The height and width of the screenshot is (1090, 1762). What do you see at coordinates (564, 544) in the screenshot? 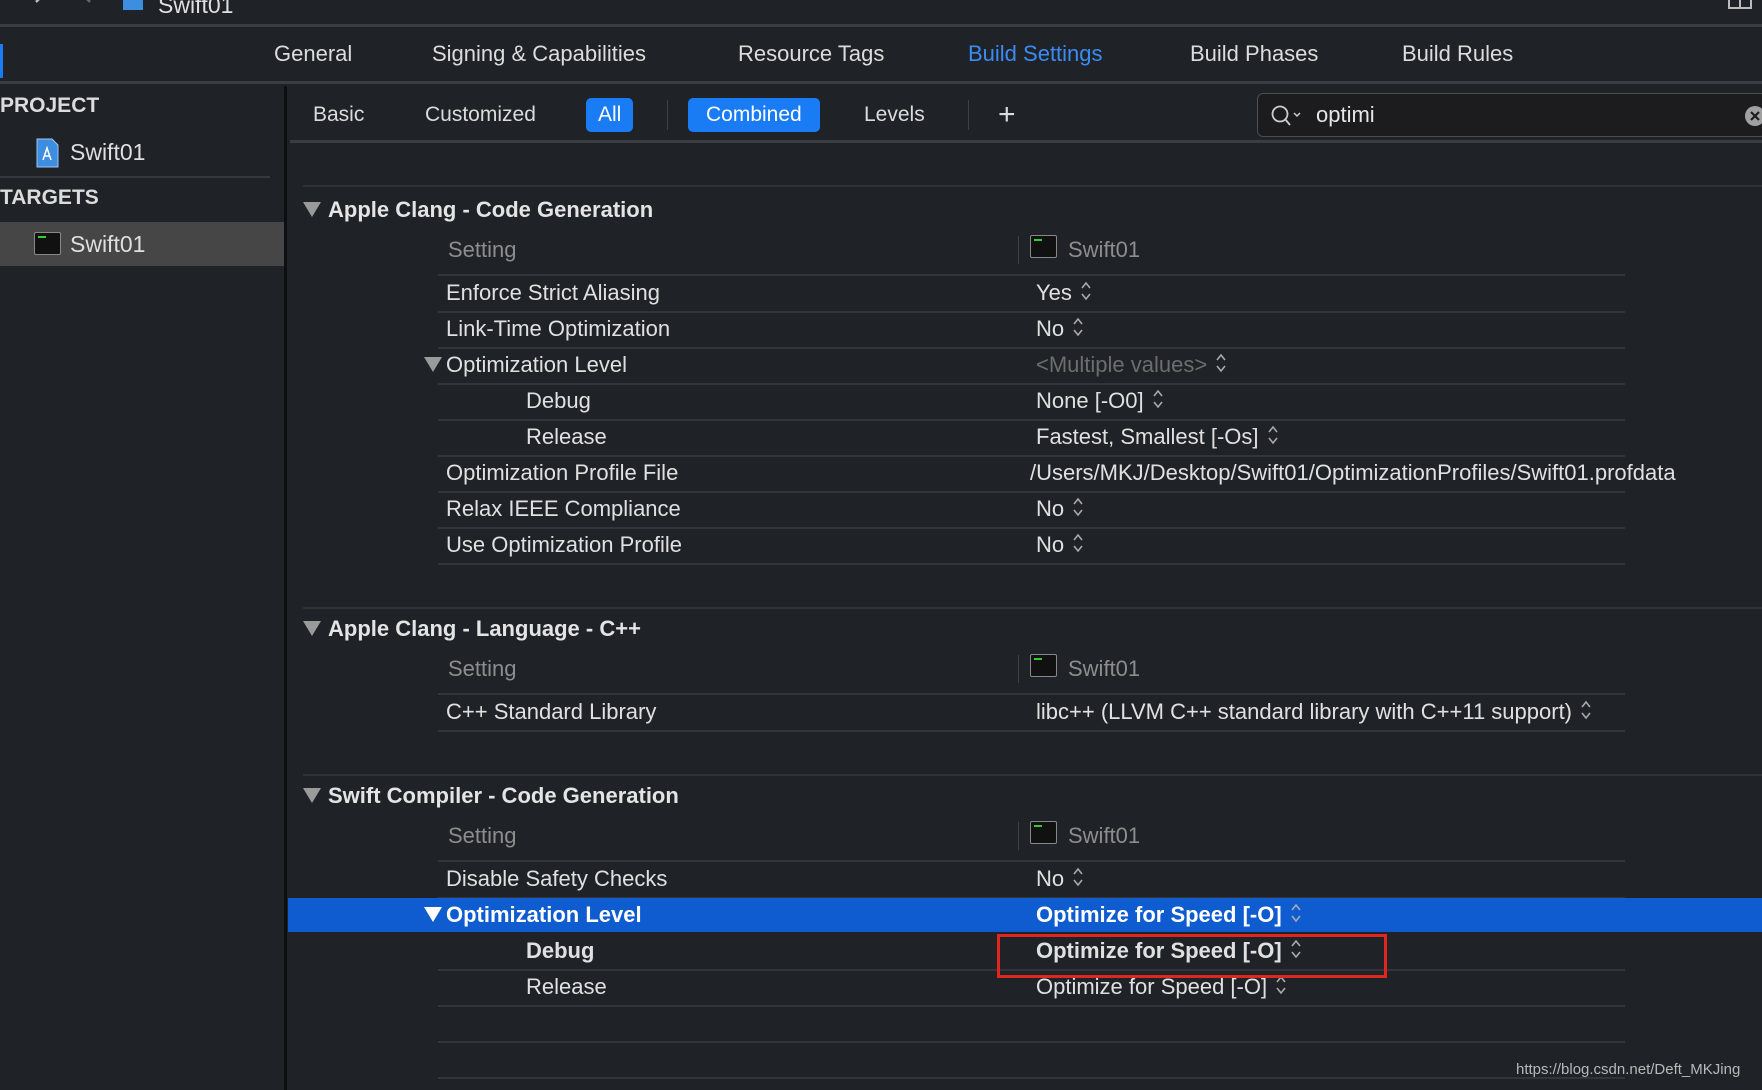
I see `setting-name: Use Optimization Profile` at bounding box center [564, 544].